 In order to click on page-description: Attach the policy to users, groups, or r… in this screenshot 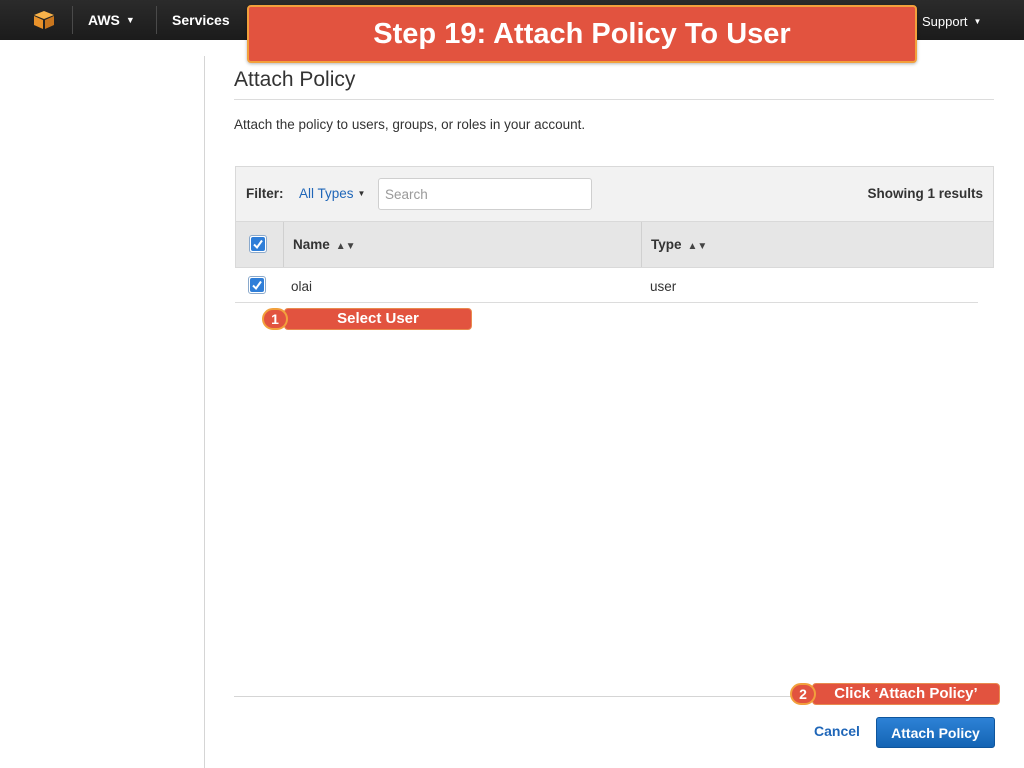, I will do `click(410, 124)`.